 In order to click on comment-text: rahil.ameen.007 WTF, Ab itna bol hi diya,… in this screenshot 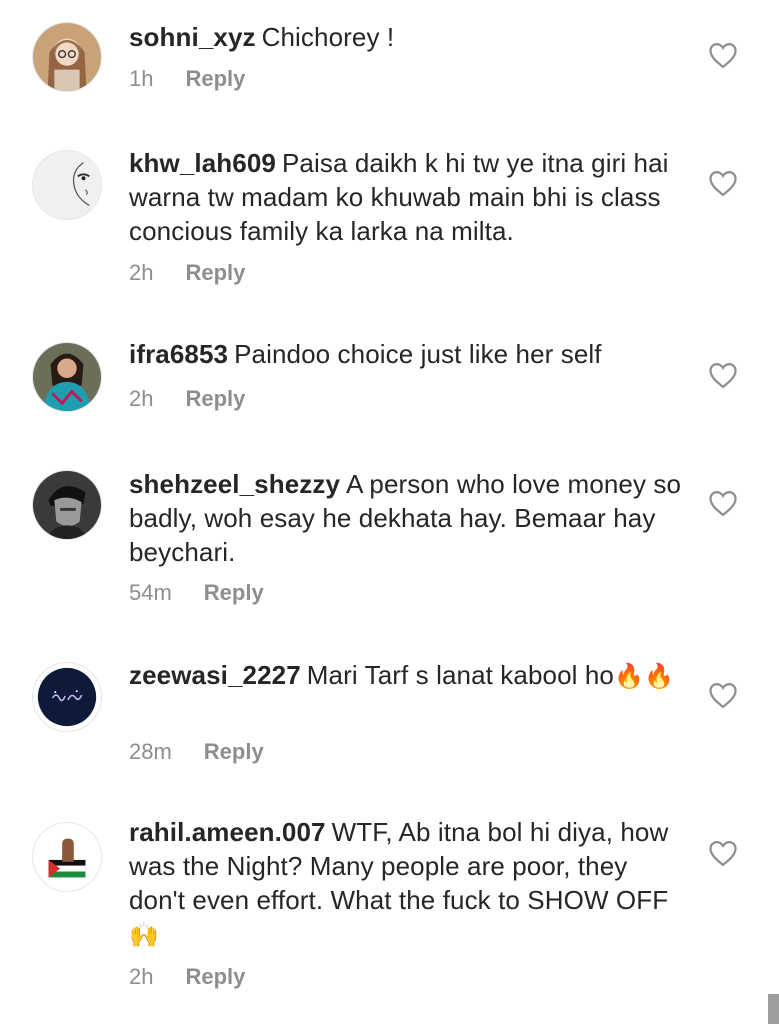, I will do `click(409, 883)`.